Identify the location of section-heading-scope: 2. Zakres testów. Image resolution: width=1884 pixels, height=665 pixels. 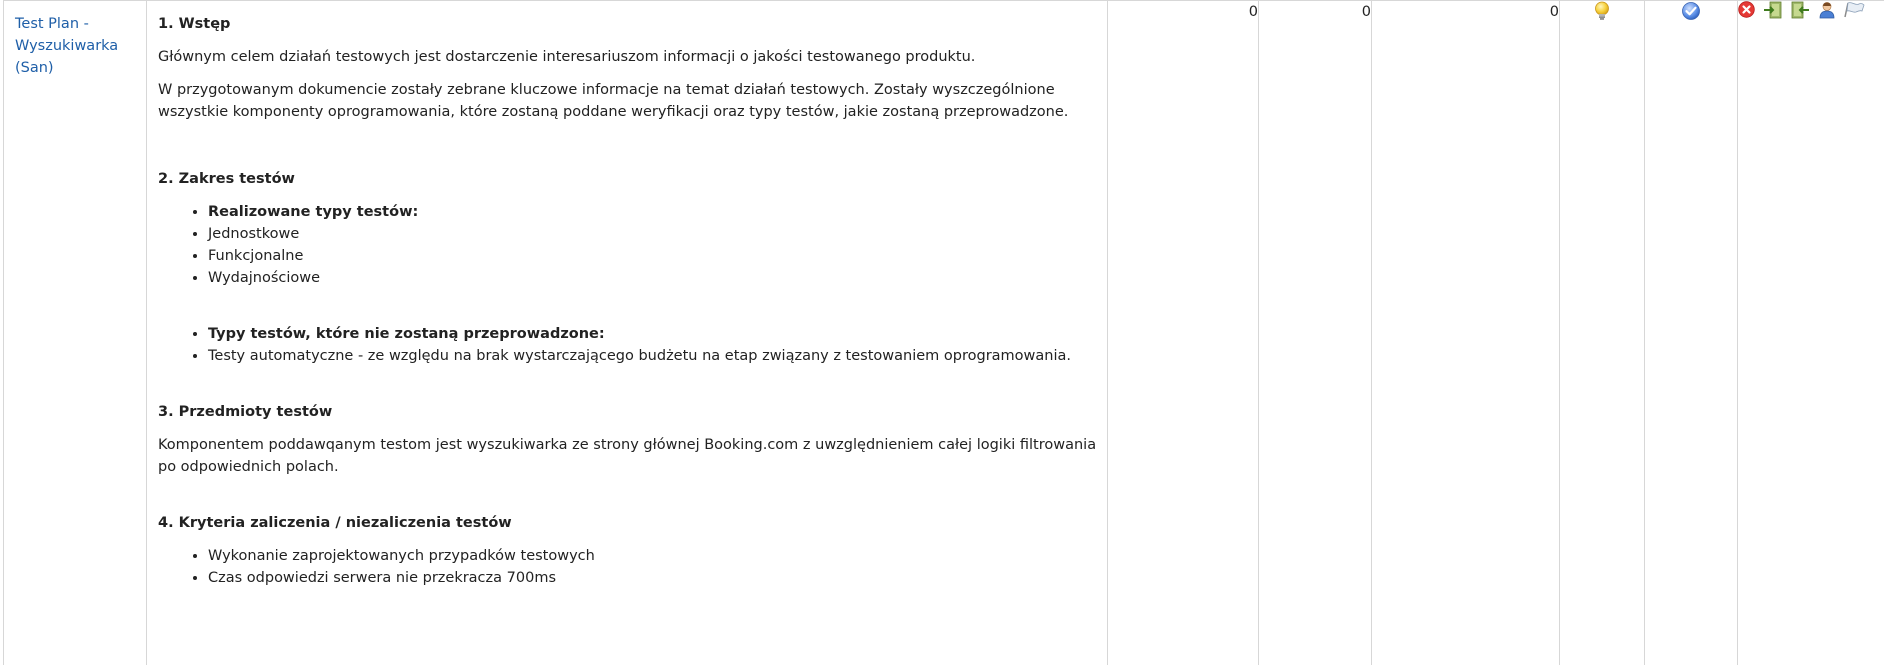
(226, 179).